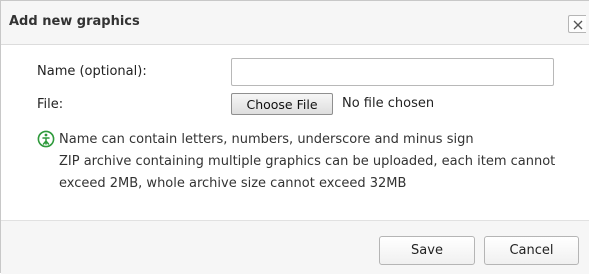 The width and height of the screenshot is (589, 274). I want to click on choose-file-button: Choose File, so click(282, 104).